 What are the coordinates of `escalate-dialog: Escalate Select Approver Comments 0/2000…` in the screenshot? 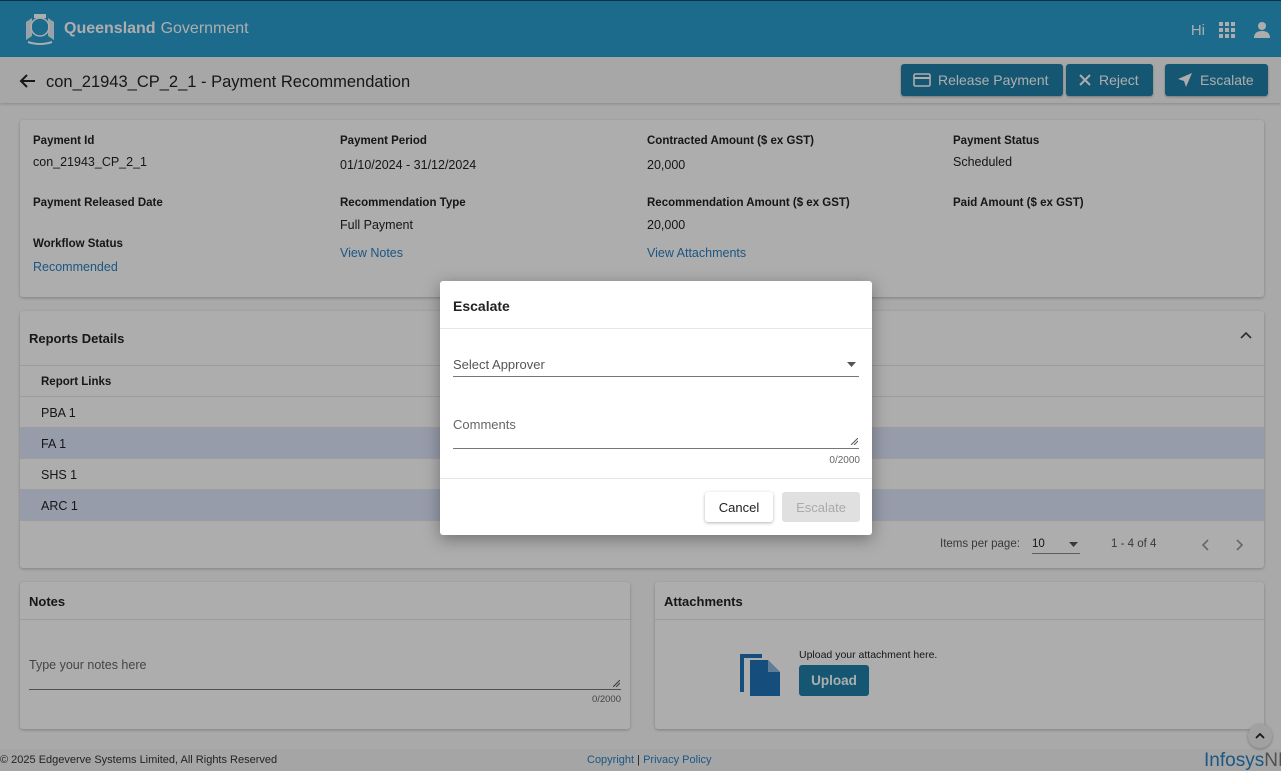 It's located at (656, 408).